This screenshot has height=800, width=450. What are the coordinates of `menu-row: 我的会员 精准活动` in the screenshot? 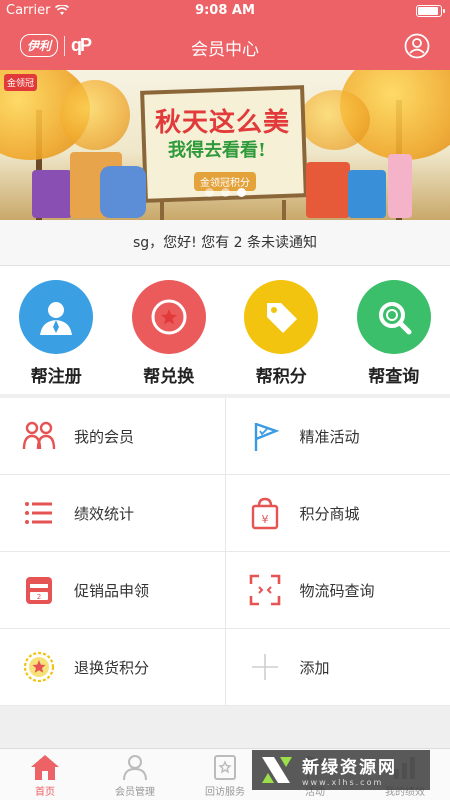 It's located at (225, 436).